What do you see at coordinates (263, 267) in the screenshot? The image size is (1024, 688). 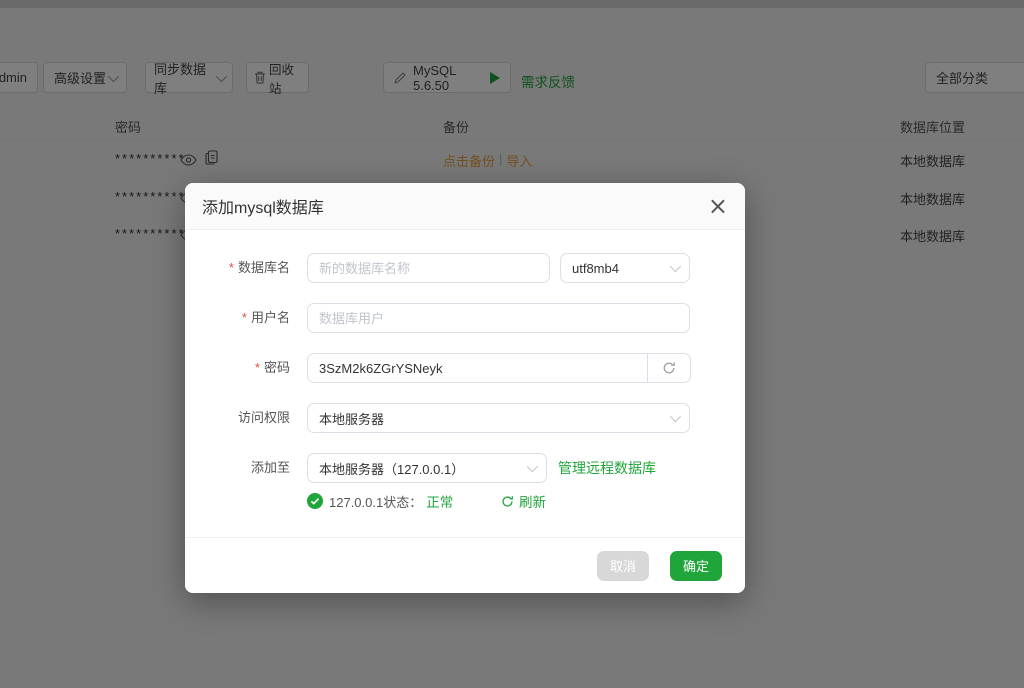 I see `db-name-label-text: 数据库名` at bounding box center [263, 267].